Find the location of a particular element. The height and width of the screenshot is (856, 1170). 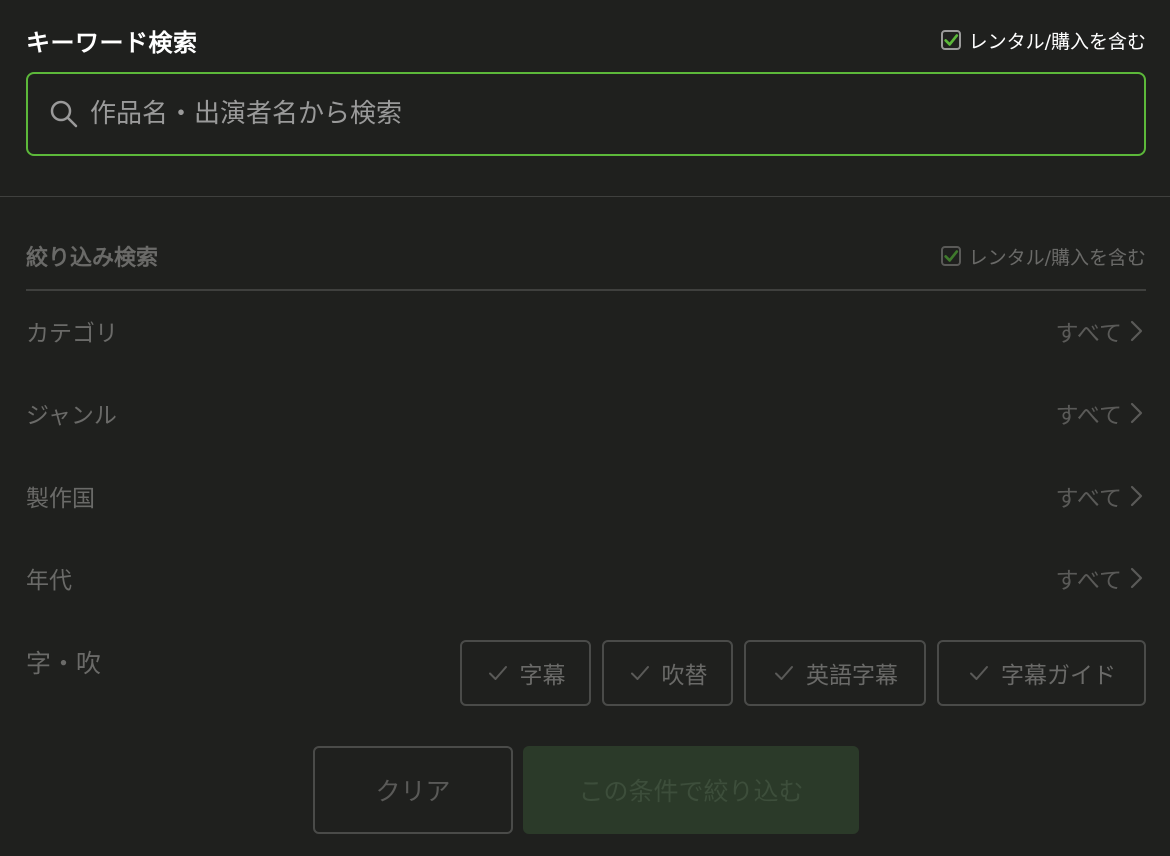

chip-label: 英語字幕 is located at coordinates (852, 676).